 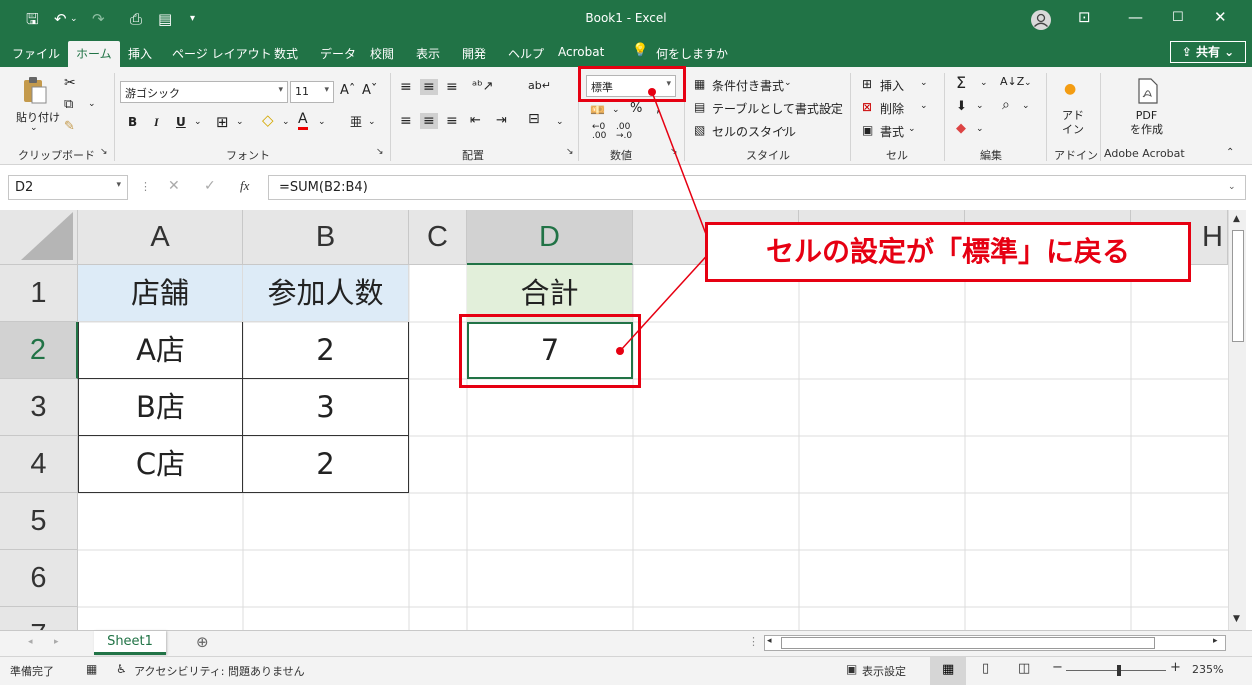 What do you see at coordinates (210, 186) in the screenshot?
I see `enter-icon: ✓` at bounding box center [210, 186].